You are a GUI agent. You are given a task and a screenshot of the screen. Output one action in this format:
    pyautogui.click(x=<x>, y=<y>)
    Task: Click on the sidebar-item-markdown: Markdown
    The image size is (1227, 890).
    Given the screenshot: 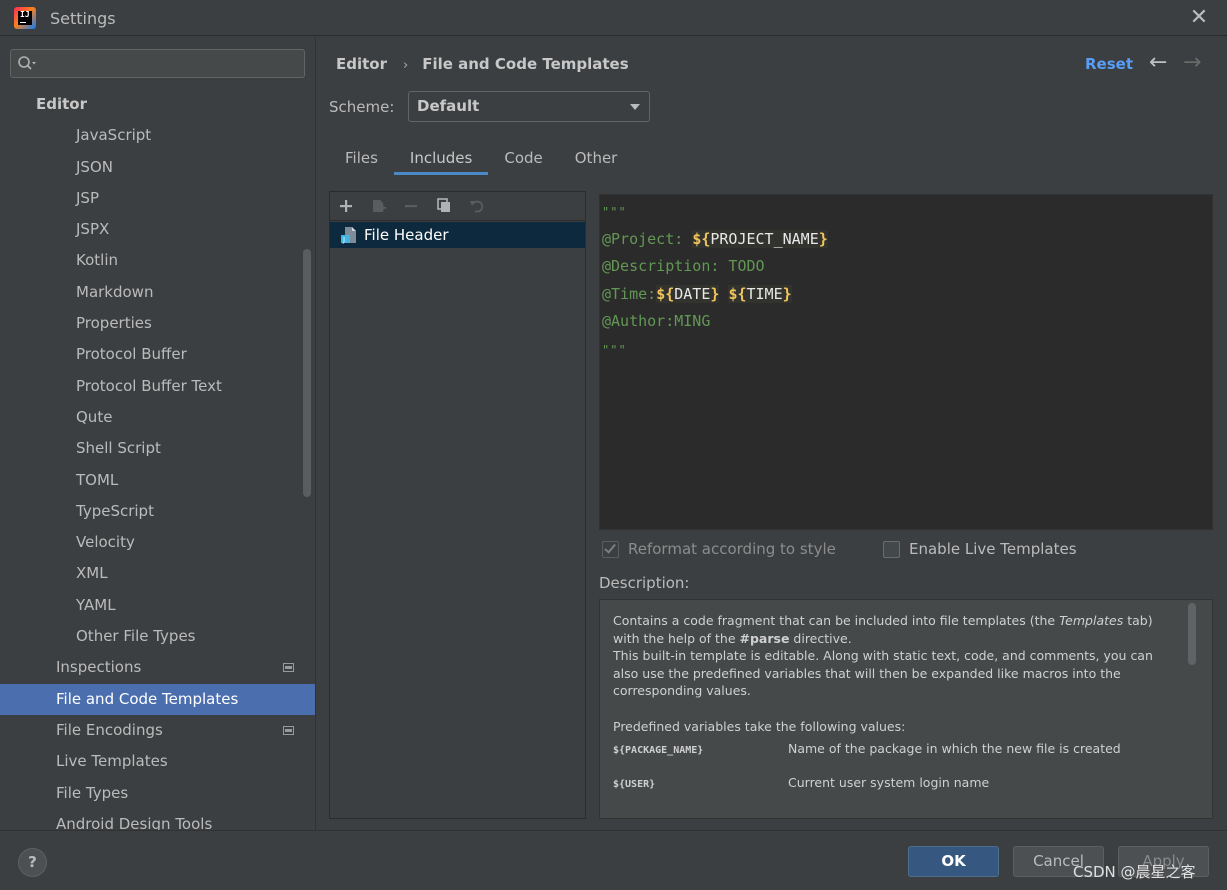 What is the action you would take?
    pyautogui.click(x=157, y=292)
    